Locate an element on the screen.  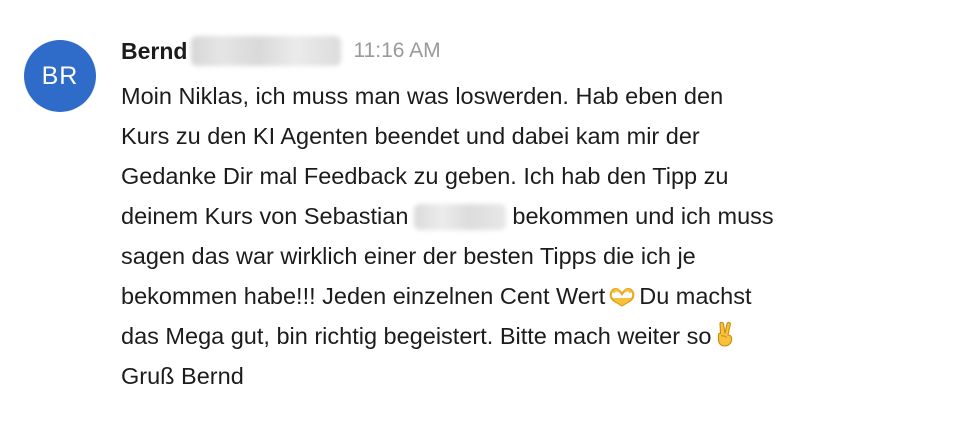
heart-hands-emoji-icon is located at coordinates (622, 299).